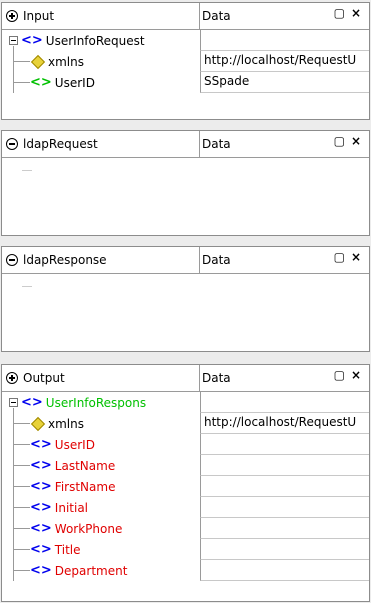 The height and width of the screenshot is (603, 371). I want to click on tree-row: <> UserInfoRequest, so click(185, 40).